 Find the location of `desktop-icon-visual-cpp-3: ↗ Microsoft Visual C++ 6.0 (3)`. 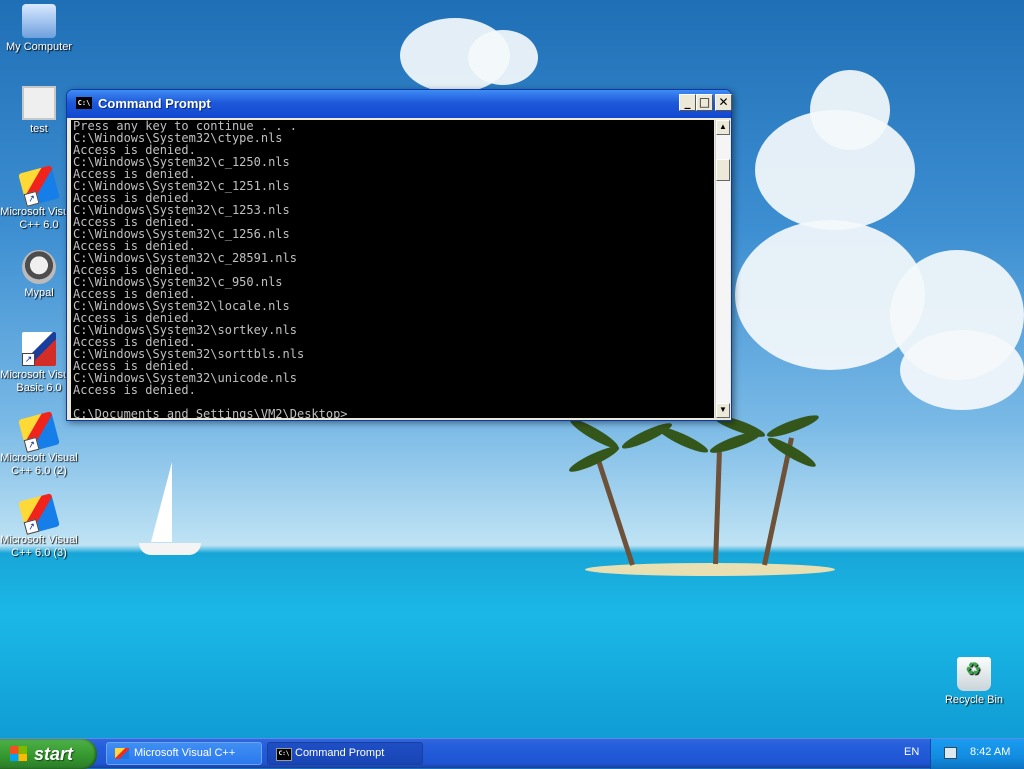

desktop-icon-visual-cpp-3: ↗ Microsoft Visual C++ 6.0 (3) is located at coordinates (39, 526).